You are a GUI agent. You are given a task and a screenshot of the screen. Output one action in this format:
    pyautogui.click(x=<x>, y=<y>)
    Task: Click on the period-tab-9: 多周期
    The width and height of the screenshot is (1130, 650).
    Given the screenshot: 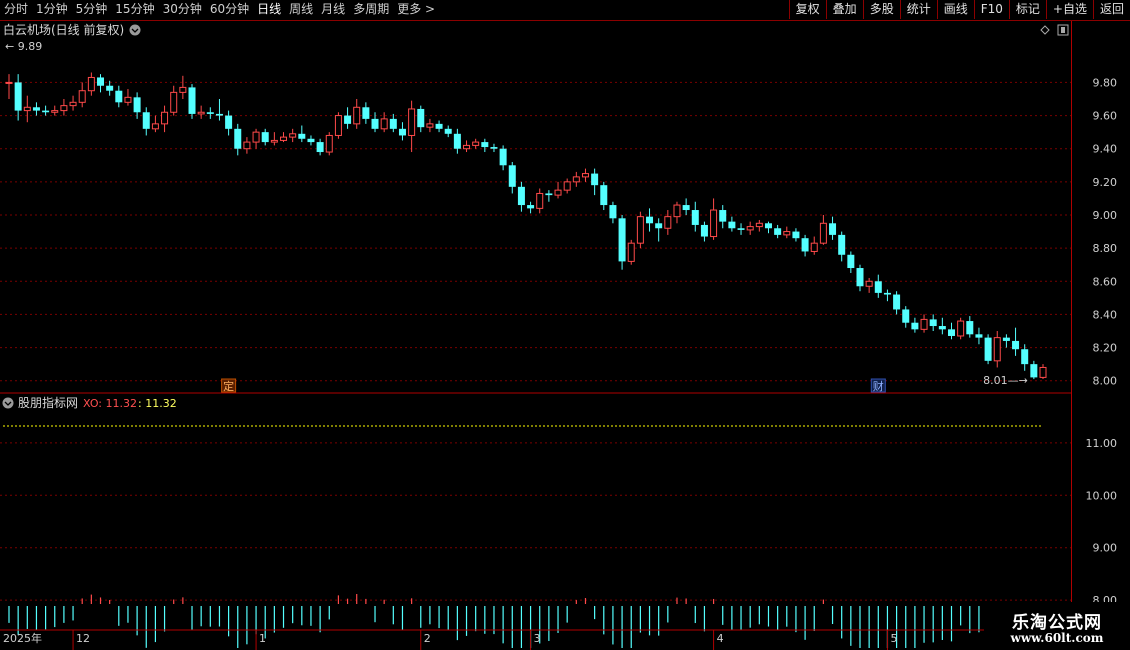 What is the action you would take?
    pyautogui.click(x=371, y=10)
    